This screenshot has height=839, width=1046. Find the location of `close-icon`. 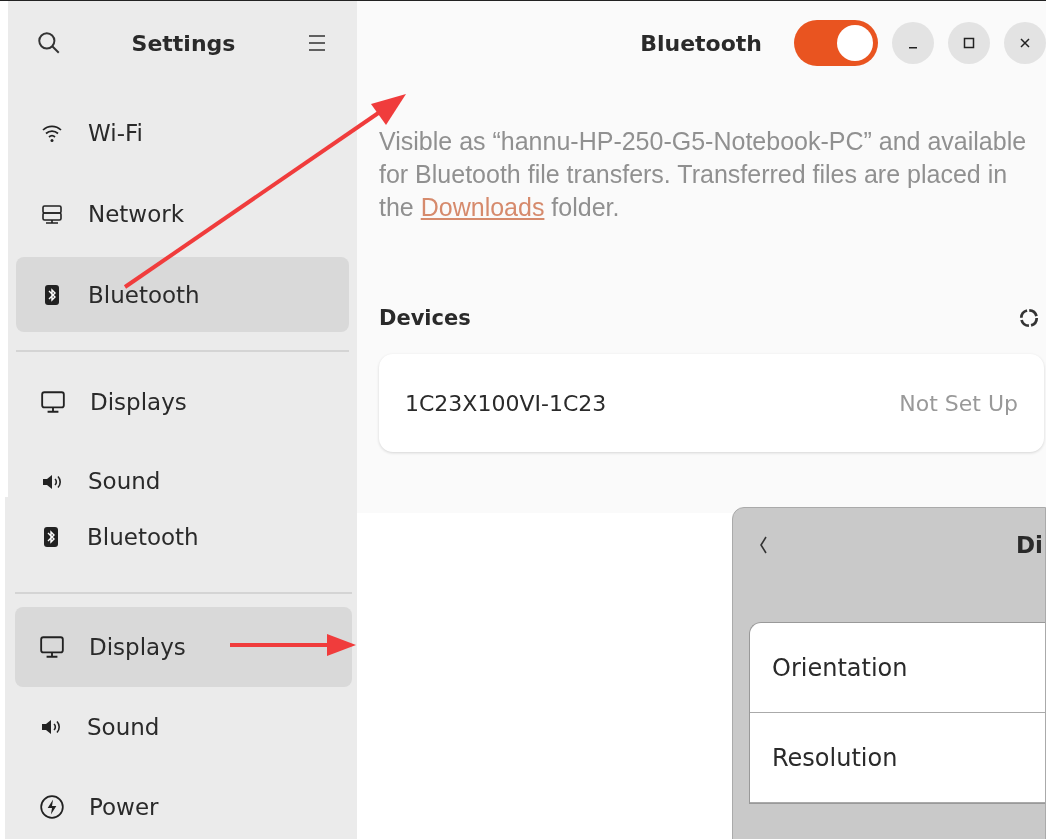

close-icon is located at coordinates (1025, 43).